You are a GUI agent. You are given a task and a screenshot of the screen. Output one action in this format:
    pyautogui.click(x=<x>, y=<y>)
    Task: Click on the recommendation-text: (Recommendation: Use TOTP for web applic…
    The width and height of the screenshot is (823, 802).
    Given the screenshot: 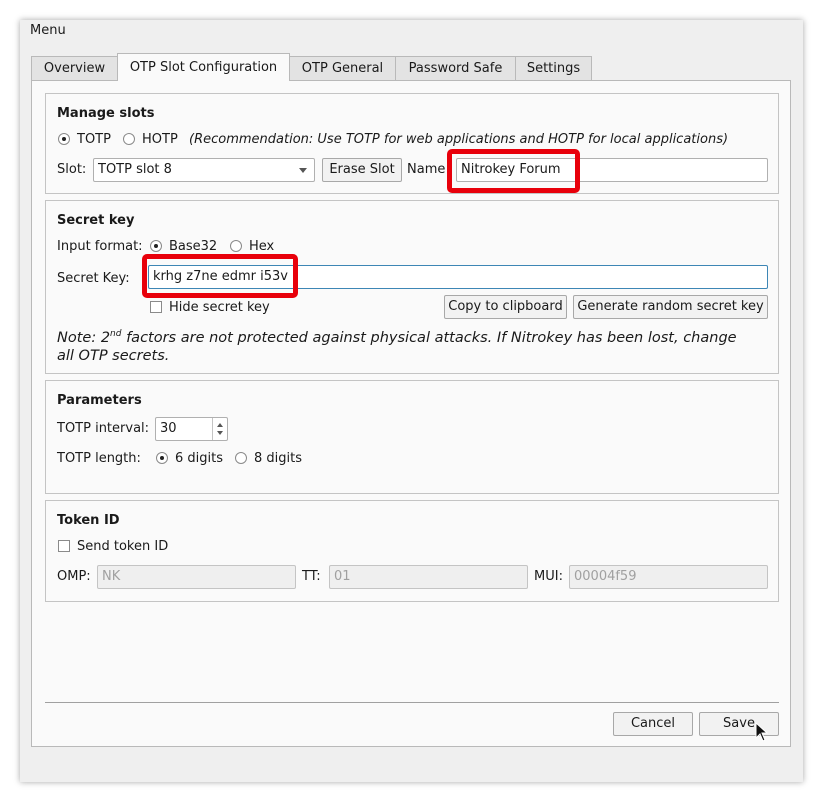 What is the action you would take?
    pyautogui.click(x=459, y=139)
    